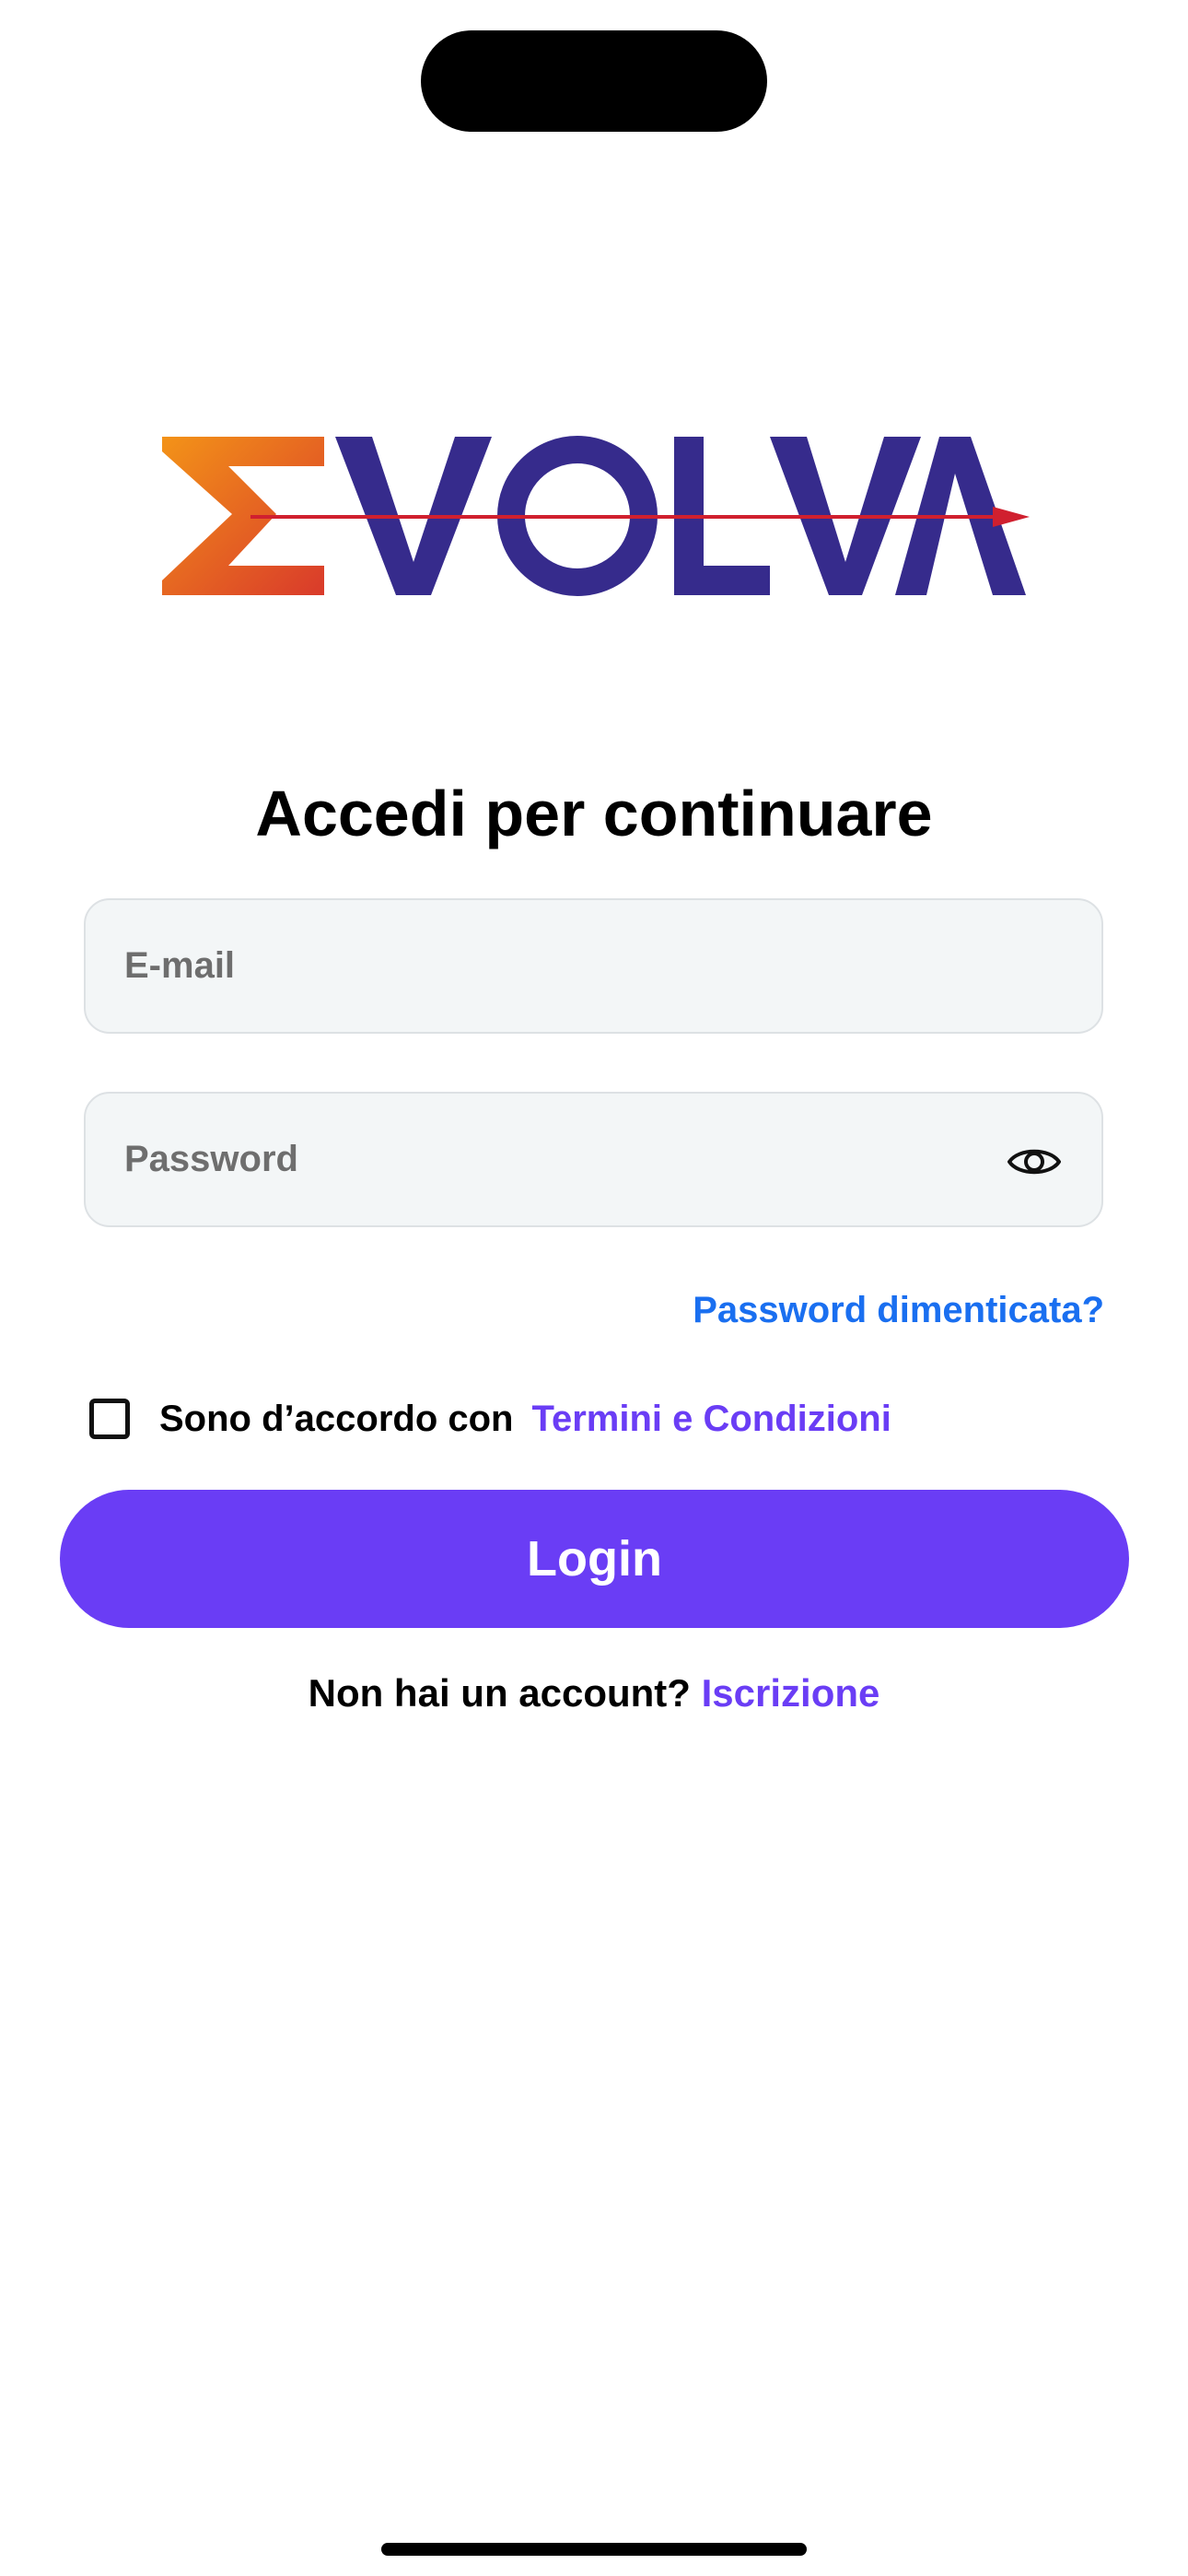  Describe the element at coordinates (594, 81) in the screenshot. I see `dynamic-island` at that location.